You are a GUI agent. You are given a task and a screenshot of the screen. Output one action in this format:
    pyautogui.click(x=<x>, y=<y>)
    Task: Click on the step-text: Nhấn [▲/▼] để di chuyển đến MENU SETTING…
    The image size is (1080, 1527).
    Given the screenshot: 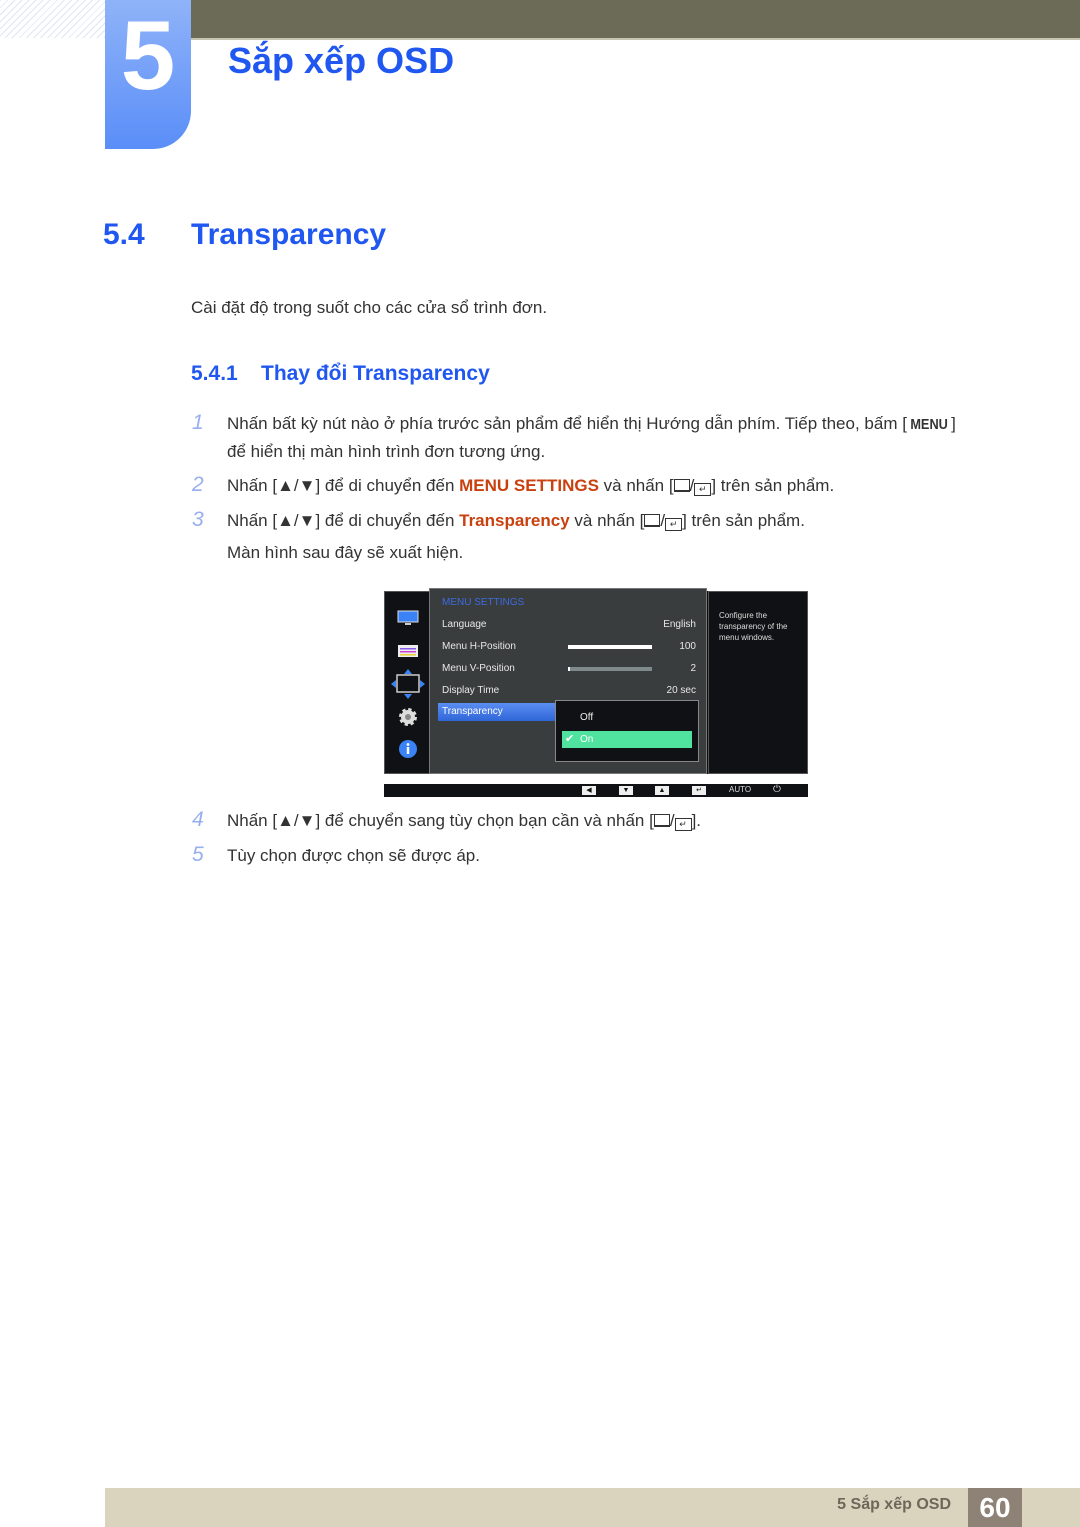 What is the action you would take?
    pyautogui.click(x=531, y=486)
    